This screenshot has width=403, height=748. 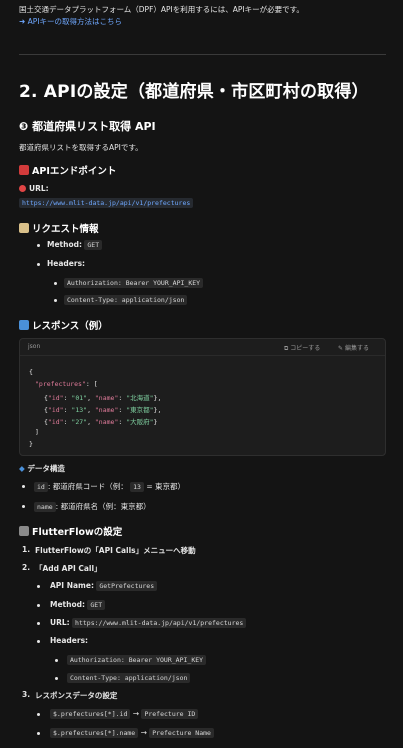 What do you see at coordinates (76, 695) in the screenshot?
I see `step-3: レスポンスデータの設定` at bounding box center [76, 695].